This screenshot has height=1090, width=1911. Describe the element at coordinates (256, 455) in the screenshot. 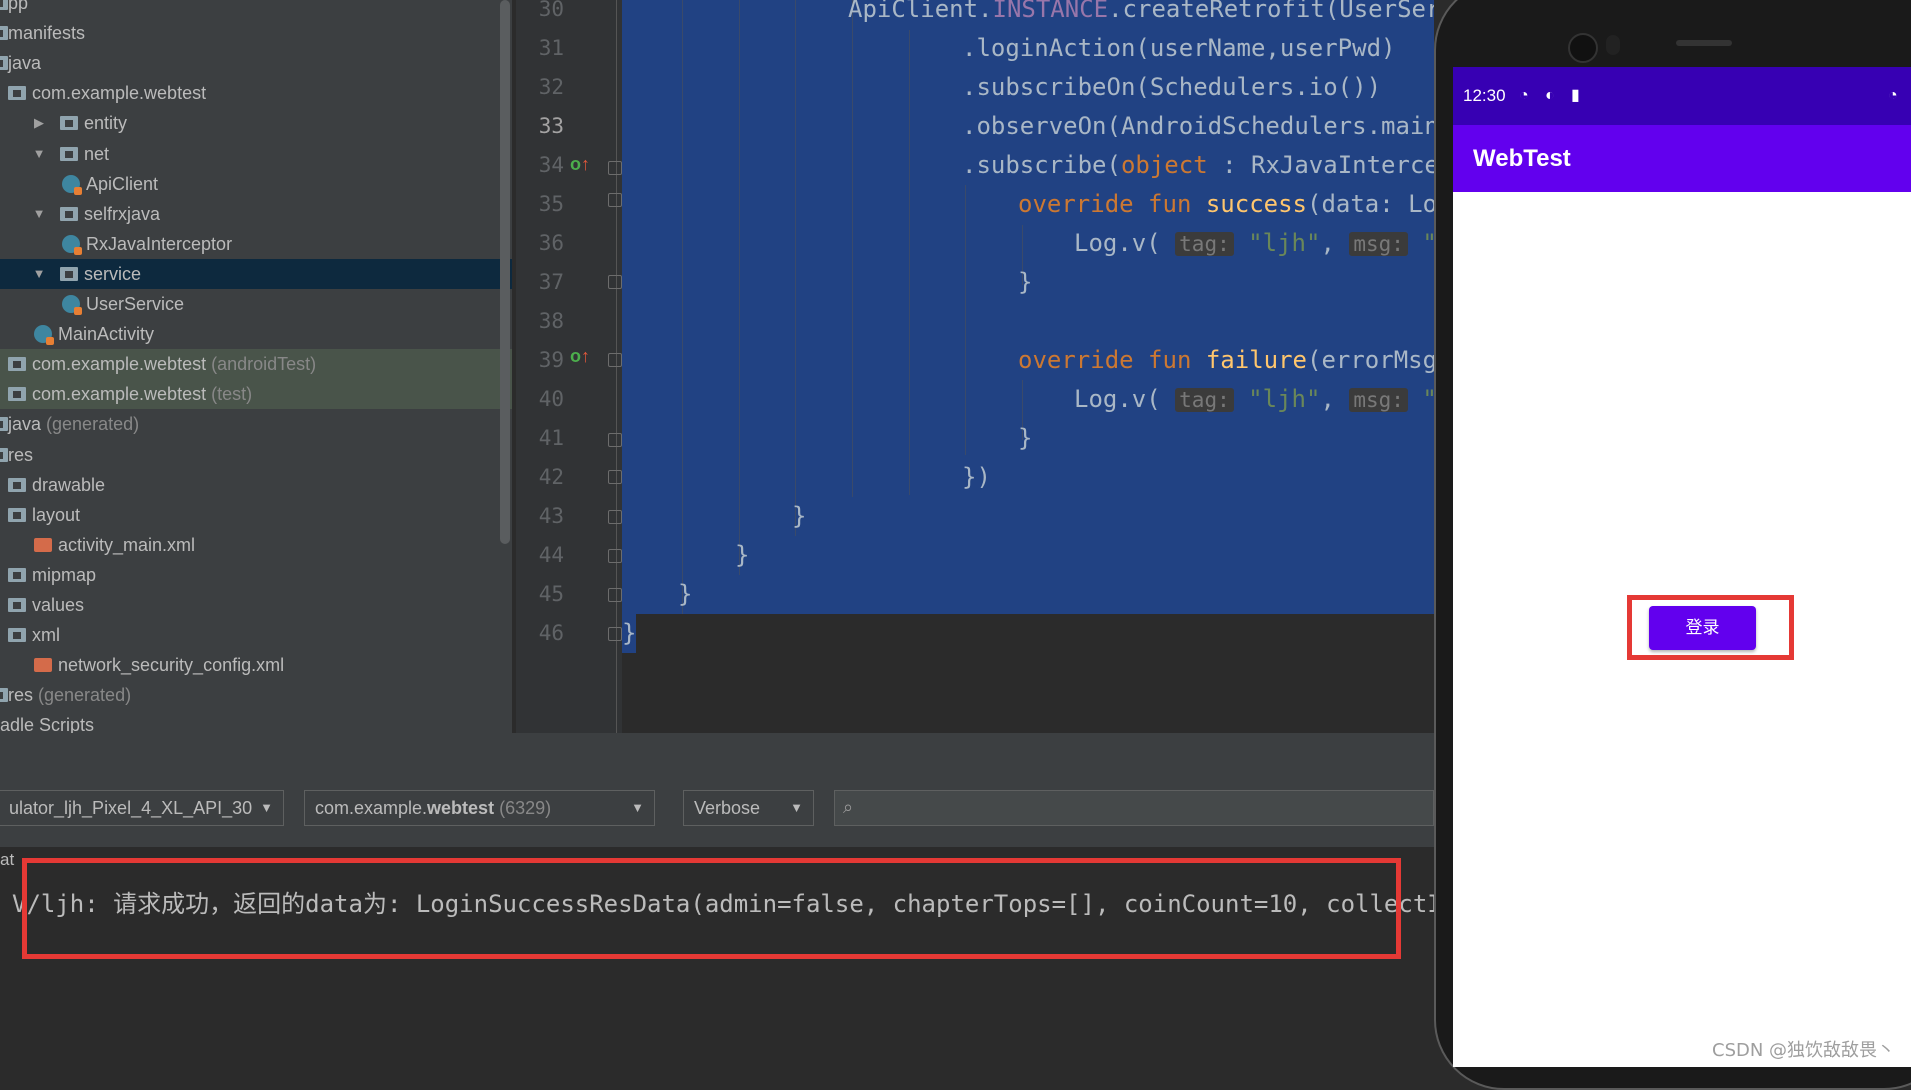

I see `tree-item: res` at that location.